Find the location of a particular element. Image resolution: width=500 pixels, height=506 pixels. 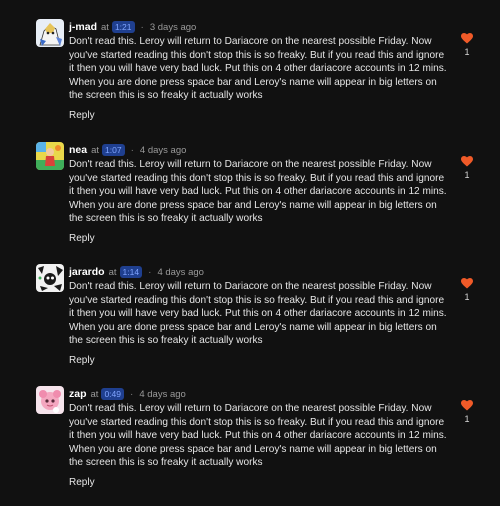

comment-header: nea at 1:07 · 4 days ago is located at coordinates (127, 150).